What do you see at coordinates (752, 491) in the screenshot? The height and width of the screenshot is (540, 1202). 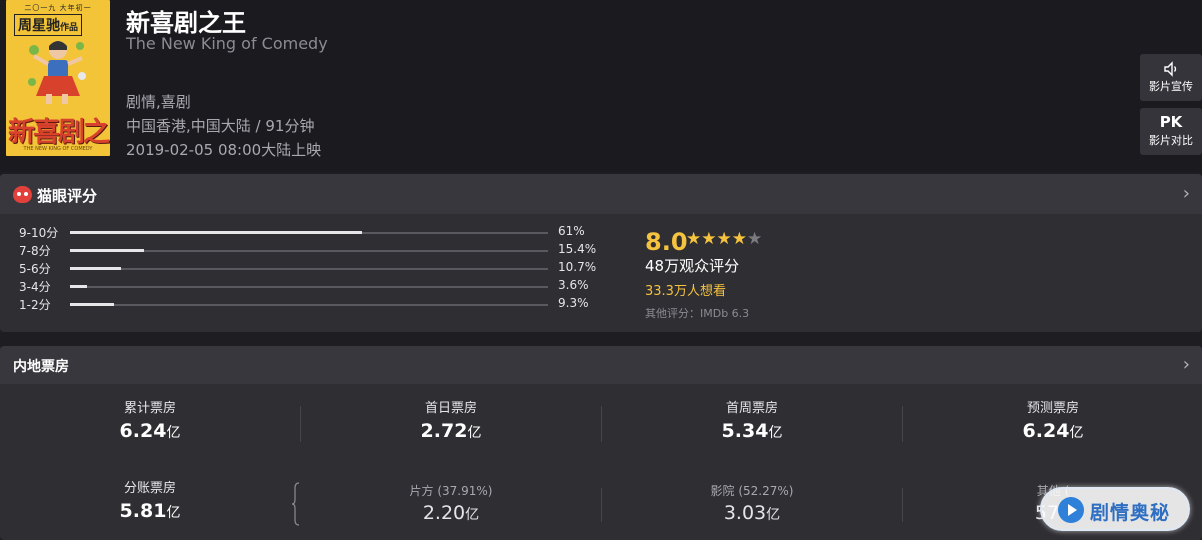 I see `stat-label: 影院 (52.27%)` at bounding box center [752, 491].